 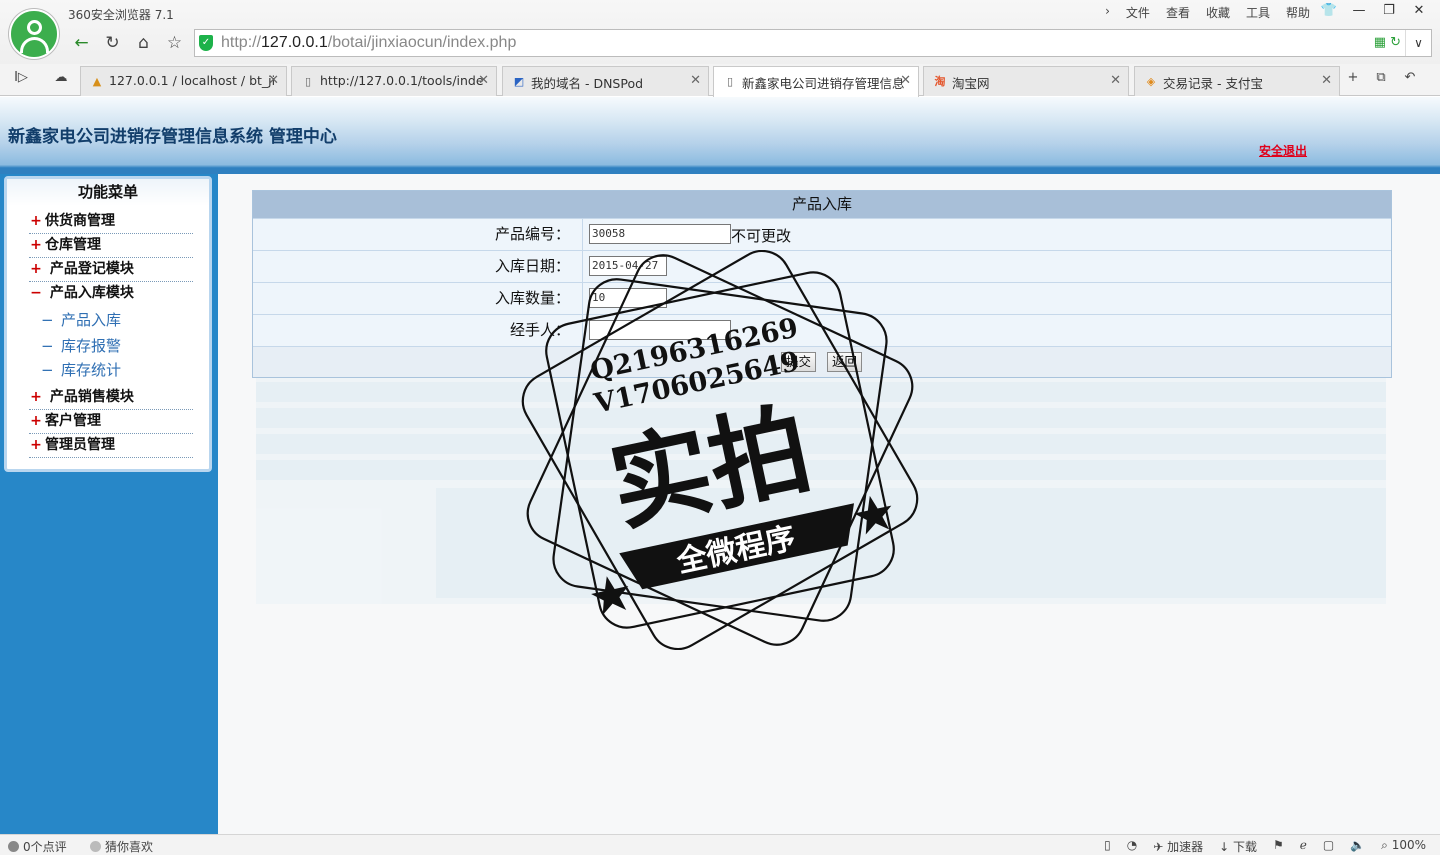 What do you see at coordinates (1026, 81) in the screenshot?
I see `tab-taobao: 淘 淘宝网 ✕` at bounding box center [1026, 81].